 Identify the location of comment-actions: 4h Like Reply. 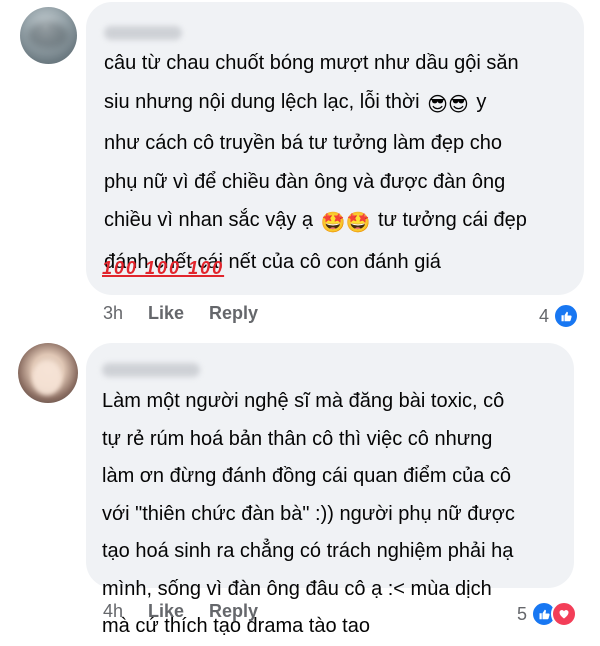
(300, 614).